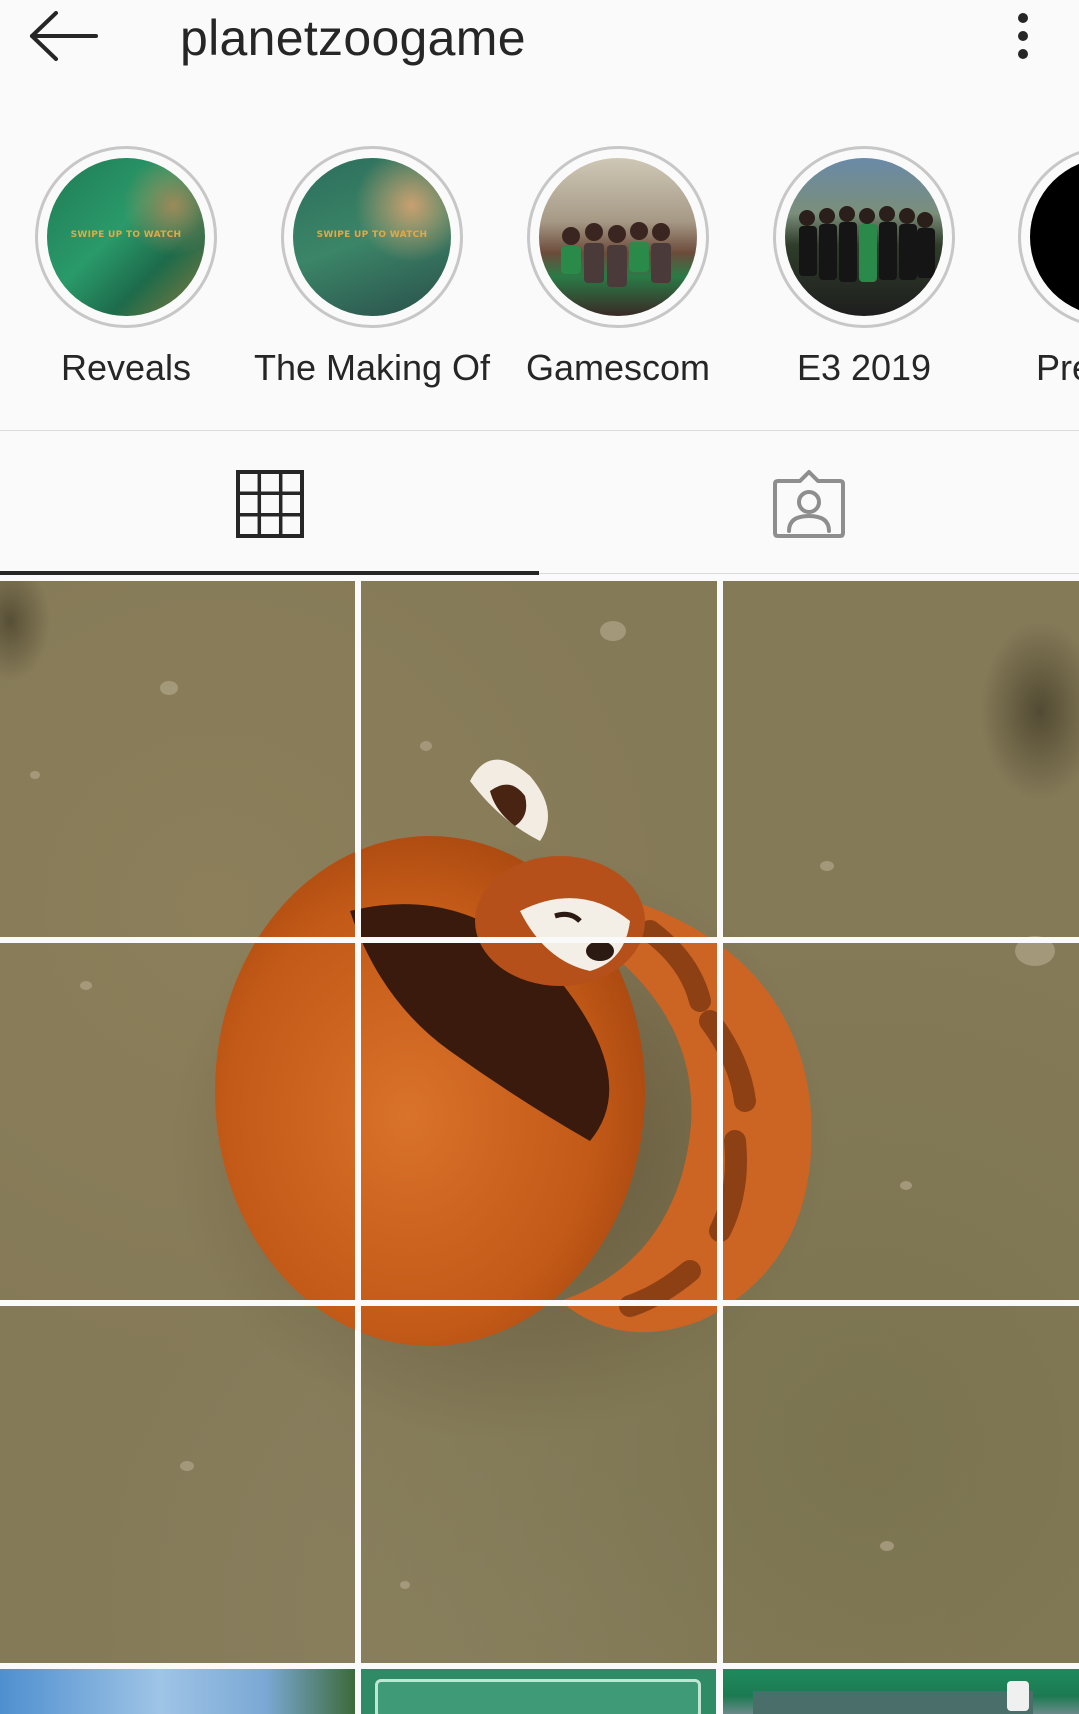 This screenshot has width=1079, height=1714. I want to click on highlight-cover-e3-2019, so click(864, 237).